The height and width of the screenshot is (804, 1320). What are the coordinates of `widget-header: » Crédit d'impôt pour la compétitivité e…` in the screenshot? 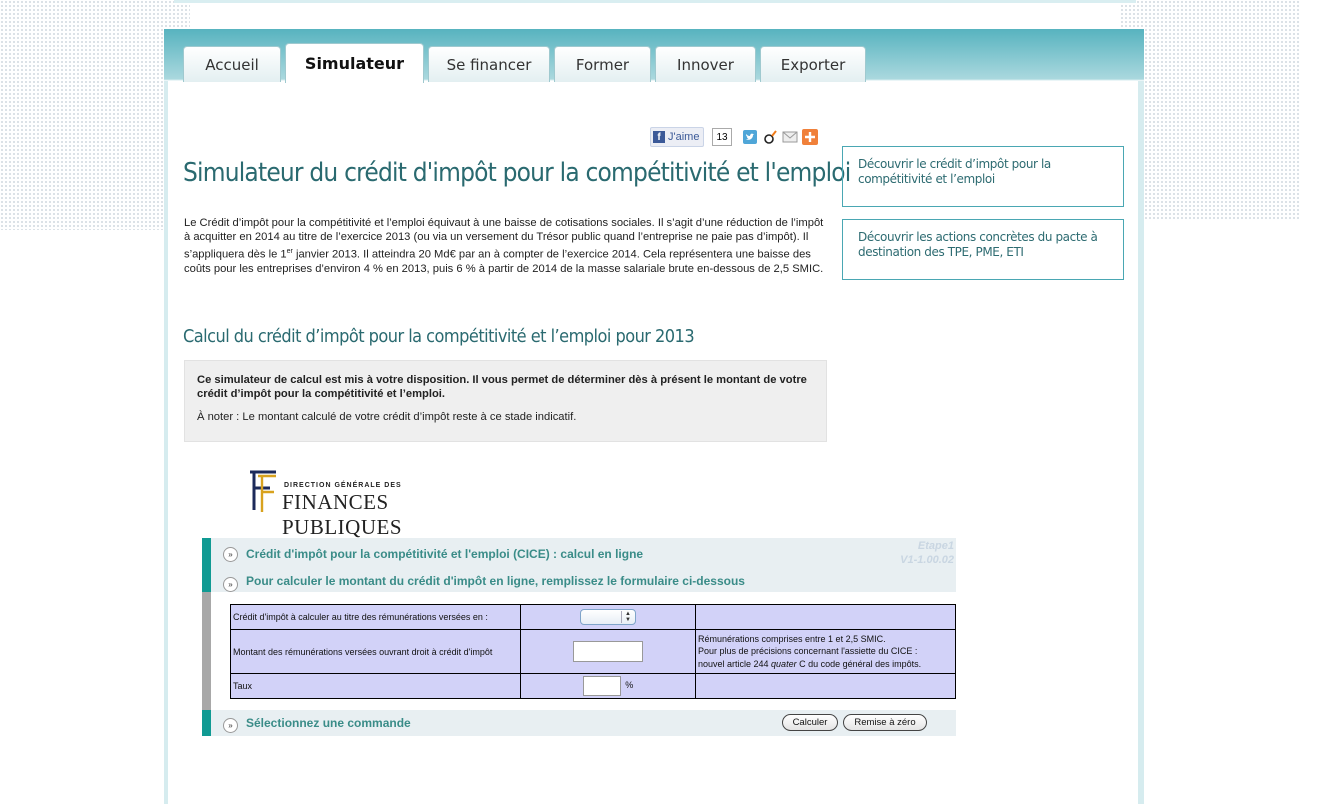 It's located at (583, 565).